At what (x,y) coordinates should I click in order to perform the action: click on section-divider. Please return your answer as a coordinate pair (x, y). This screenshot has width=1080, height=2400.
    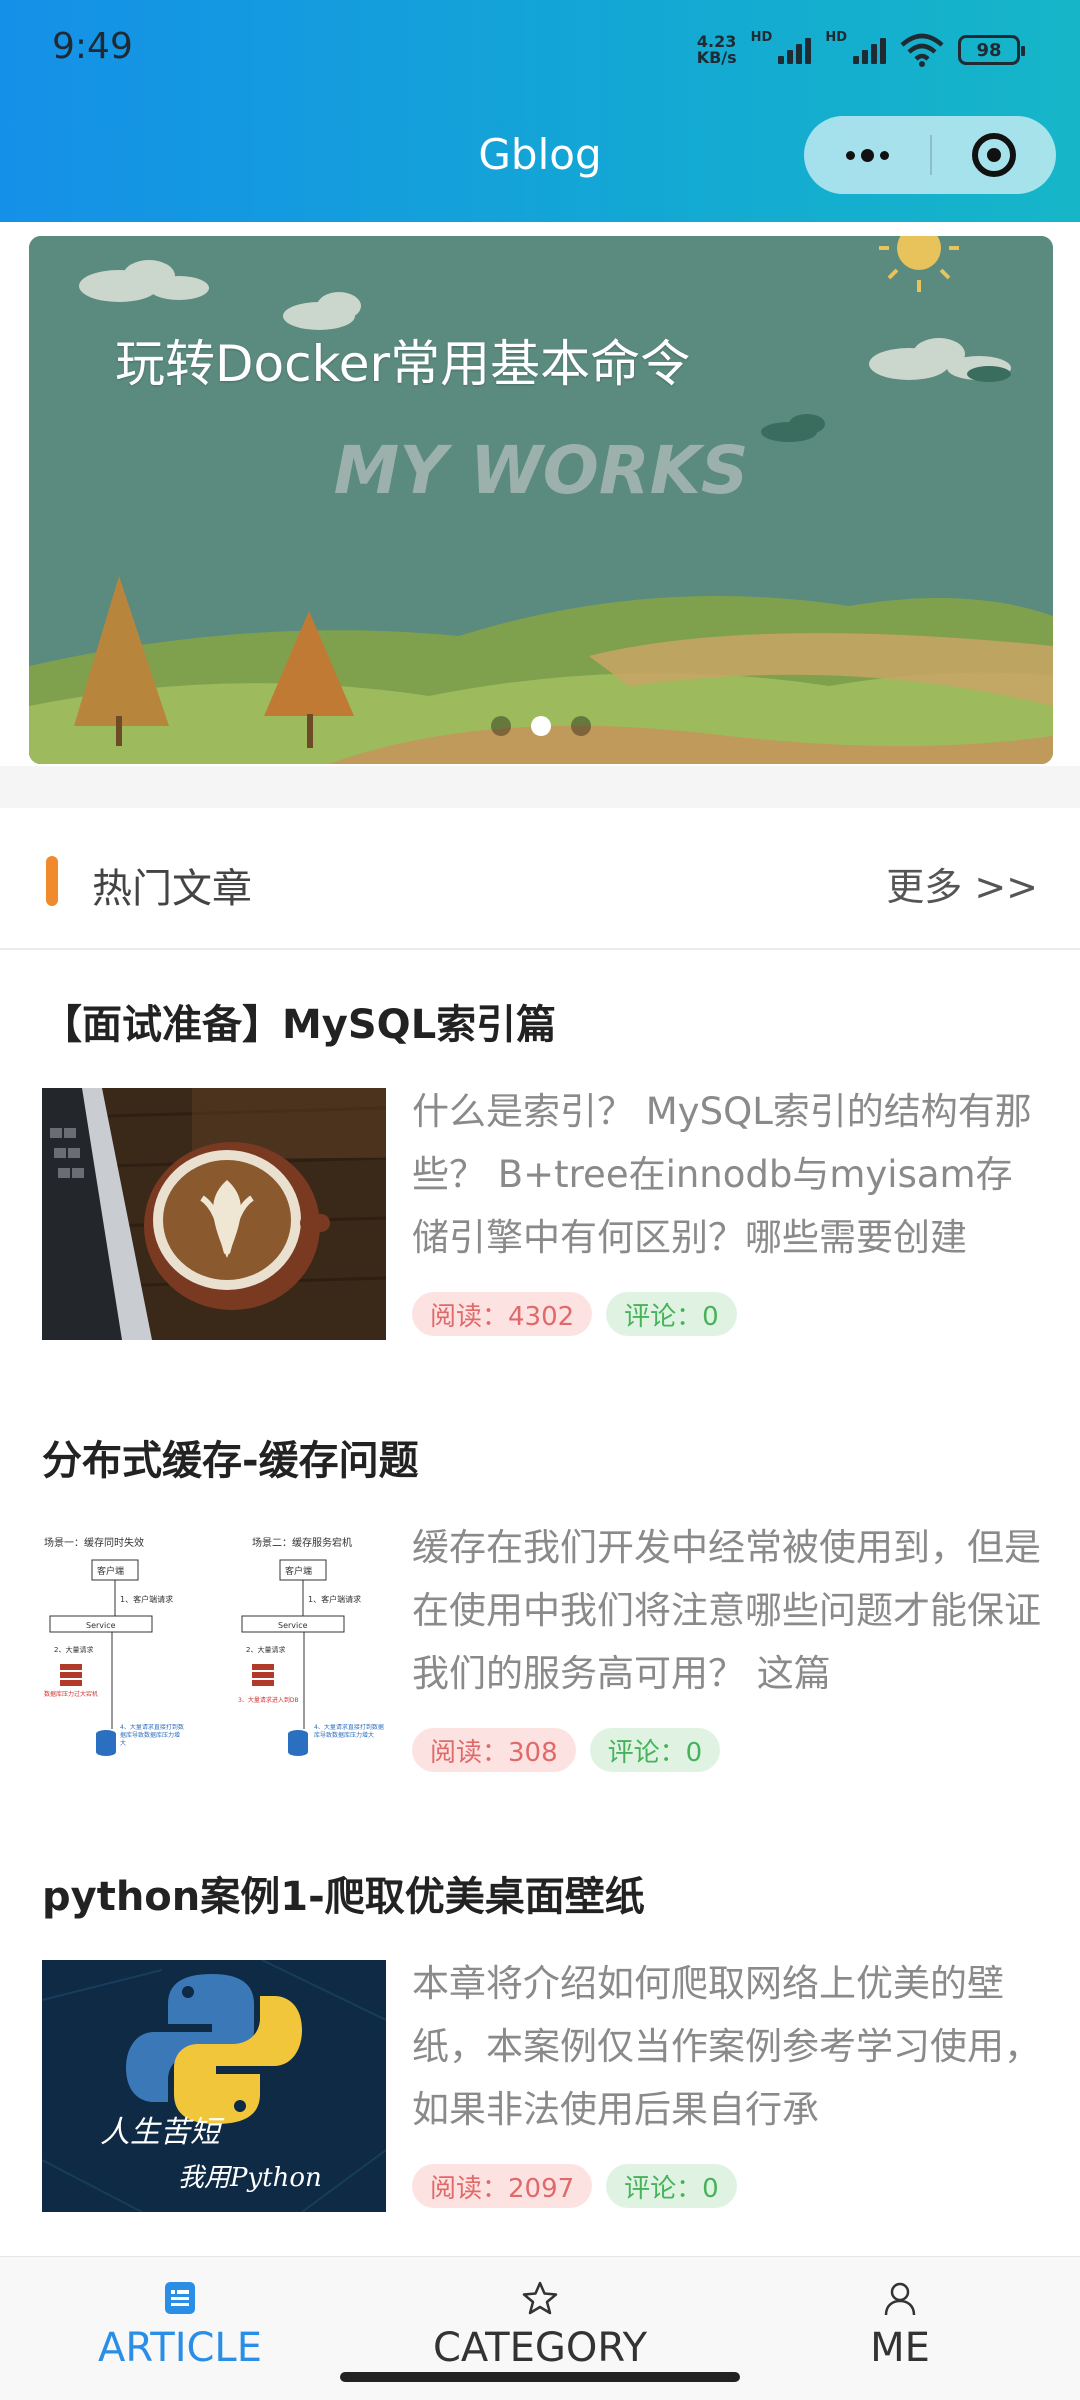
    Looking at the image, I should click on (540, 787).